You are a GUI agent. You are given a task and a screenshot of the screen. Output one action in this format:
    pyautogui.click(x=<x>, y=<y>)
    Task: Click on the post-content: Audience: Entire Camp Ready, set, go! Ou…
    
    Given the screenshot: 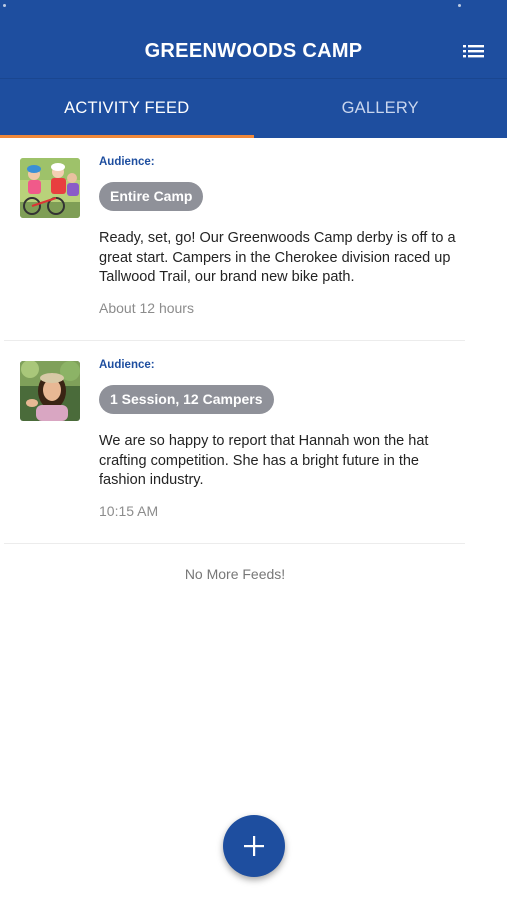 What is the action you would take?
    pyautogui.click(x=279, y=236)
    